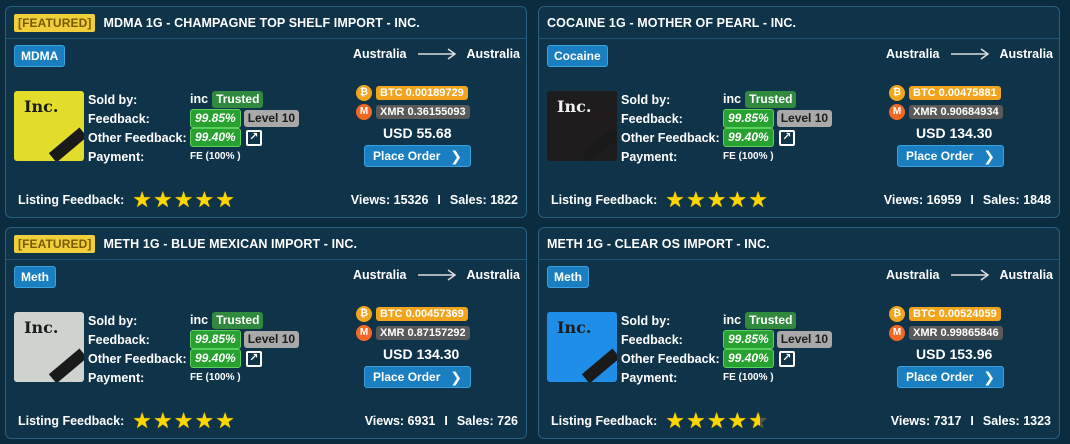 The height and width of the screenshot is (444, 1070). What do you see at coordinates (71, 421) in the screenshot?
I see `listing-feedback-label: Listing Feedback:` at bounding box center [71, 421].